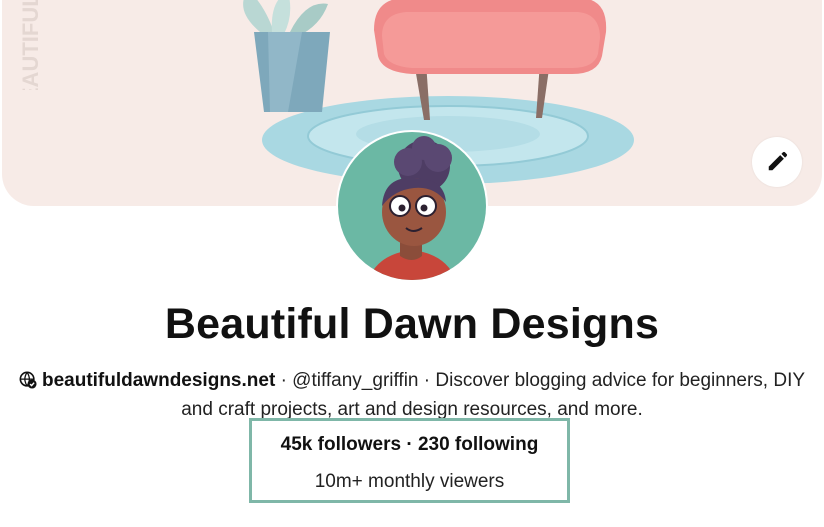 This screenshot has height=527, width=824. What do you see at coordinates (28, 380) in the screenshot?
I see `verified-website-icon` at bounding box center [28, 380].